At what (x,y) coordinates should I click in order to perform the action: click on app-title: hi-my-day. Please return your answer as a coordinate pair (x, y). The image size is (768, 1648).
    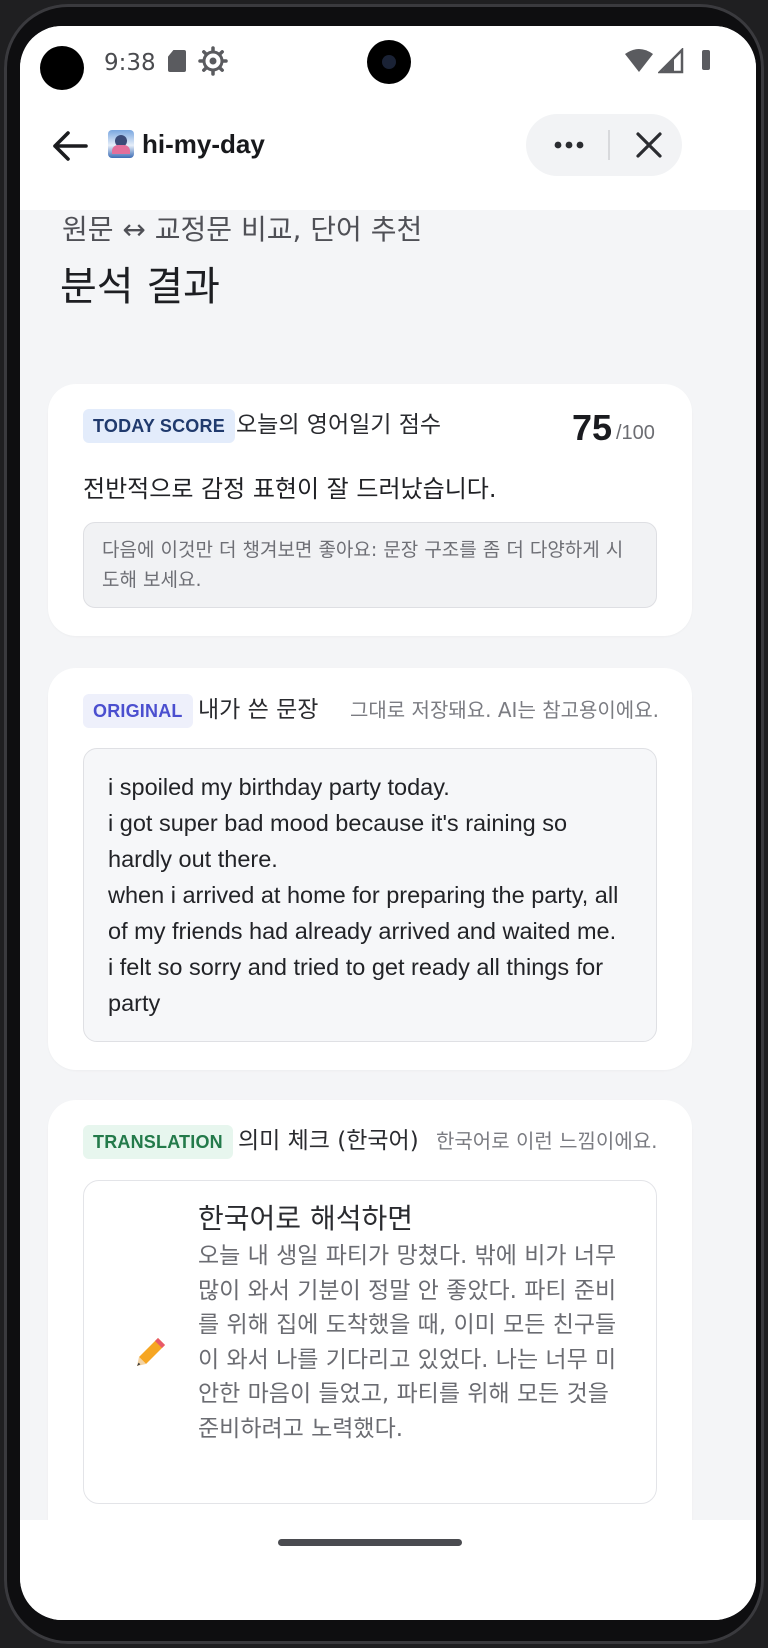
    Looking at the image, I should click on (203, 144).